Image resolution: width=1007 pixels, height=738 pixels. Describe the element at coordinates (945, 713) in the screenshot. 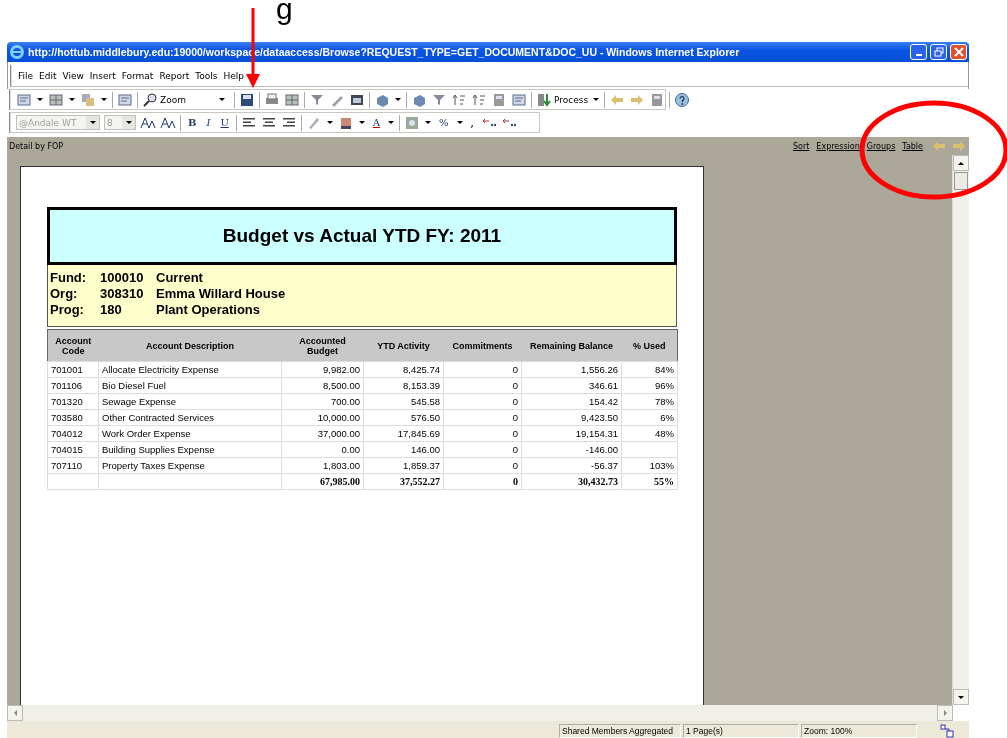

I see `scroll-right-icon` at that location.